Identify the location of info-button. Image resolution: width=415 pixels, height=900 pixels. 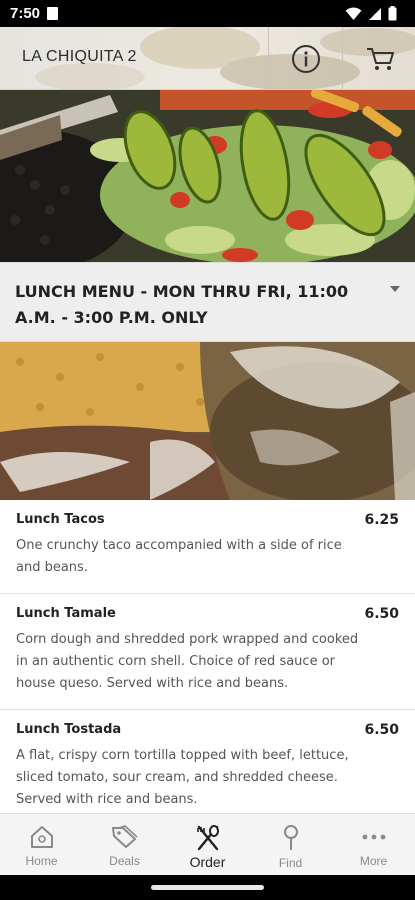
(305, 58).